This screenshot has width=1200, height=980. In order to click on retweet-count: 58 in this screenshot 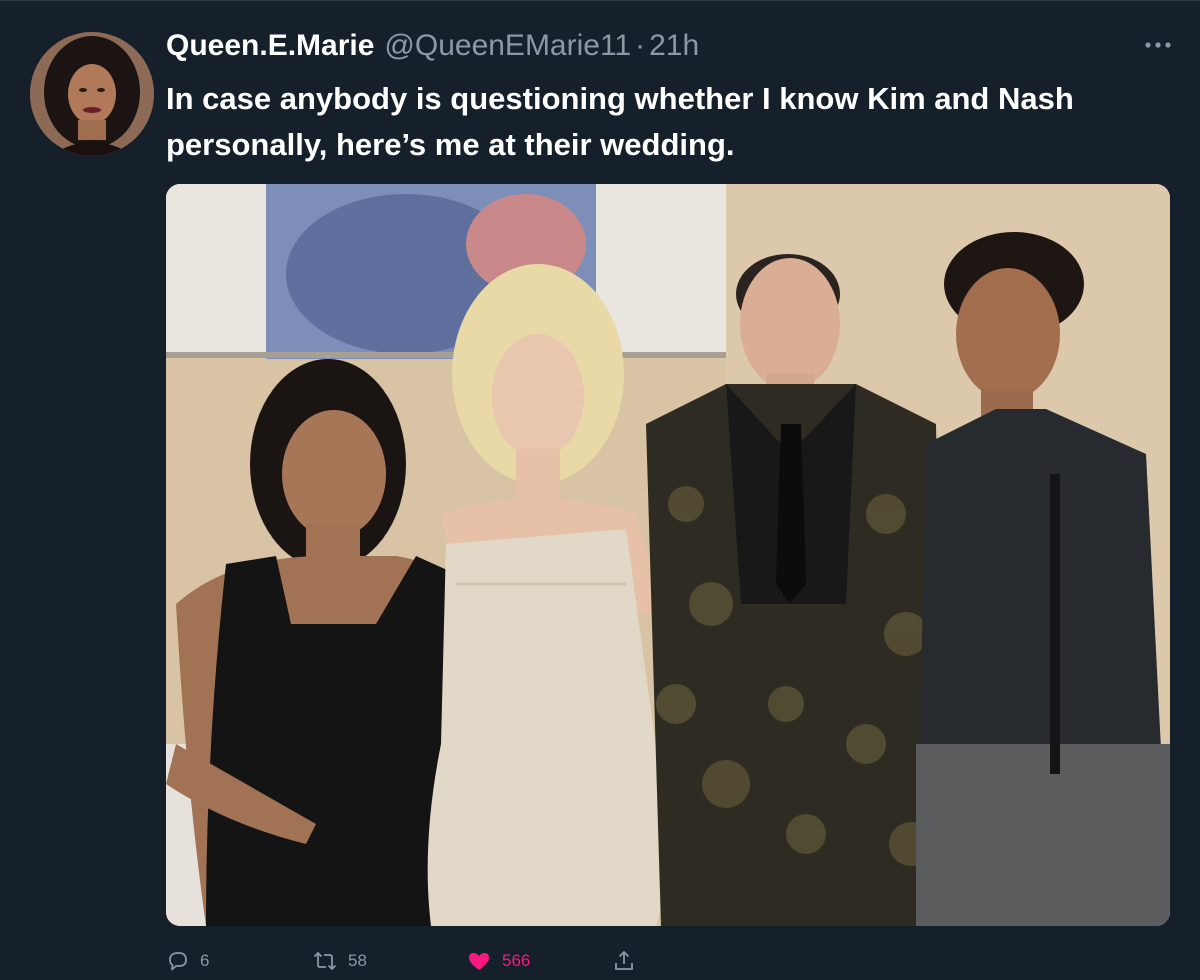, I will do `click(357, 960)`.